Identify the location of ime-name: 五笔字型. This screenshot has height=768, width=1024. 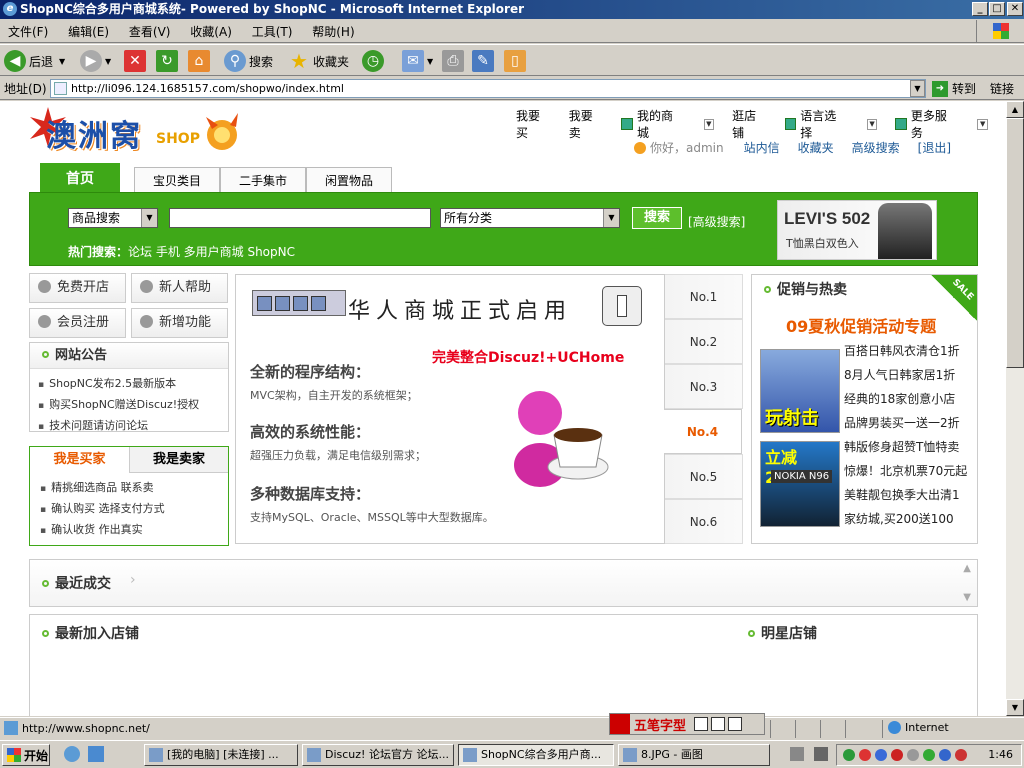
(660, 724).